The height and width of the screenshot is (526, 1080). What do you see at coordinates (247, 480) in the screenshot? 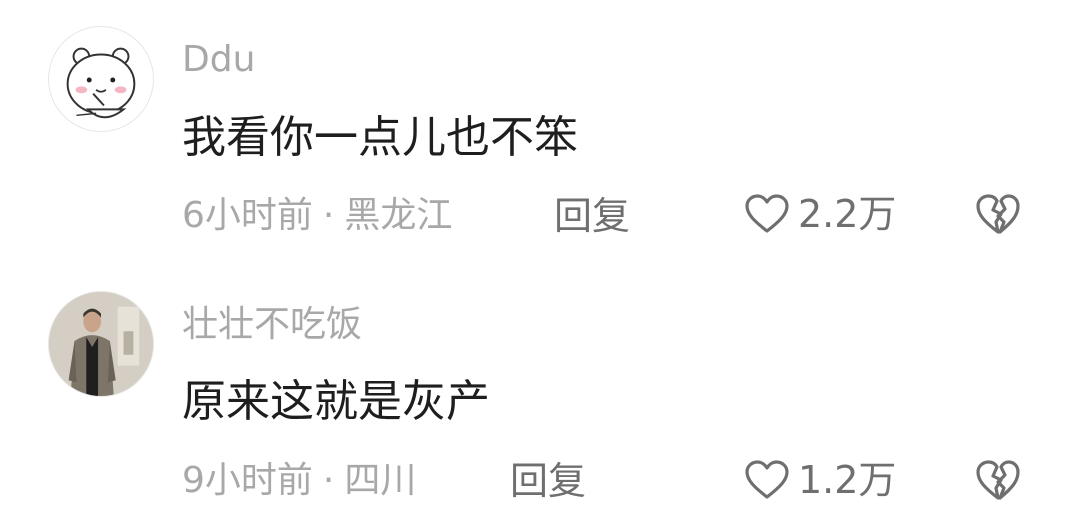
I see `comment-time: 9小时前` at bounding box center [247, 480].